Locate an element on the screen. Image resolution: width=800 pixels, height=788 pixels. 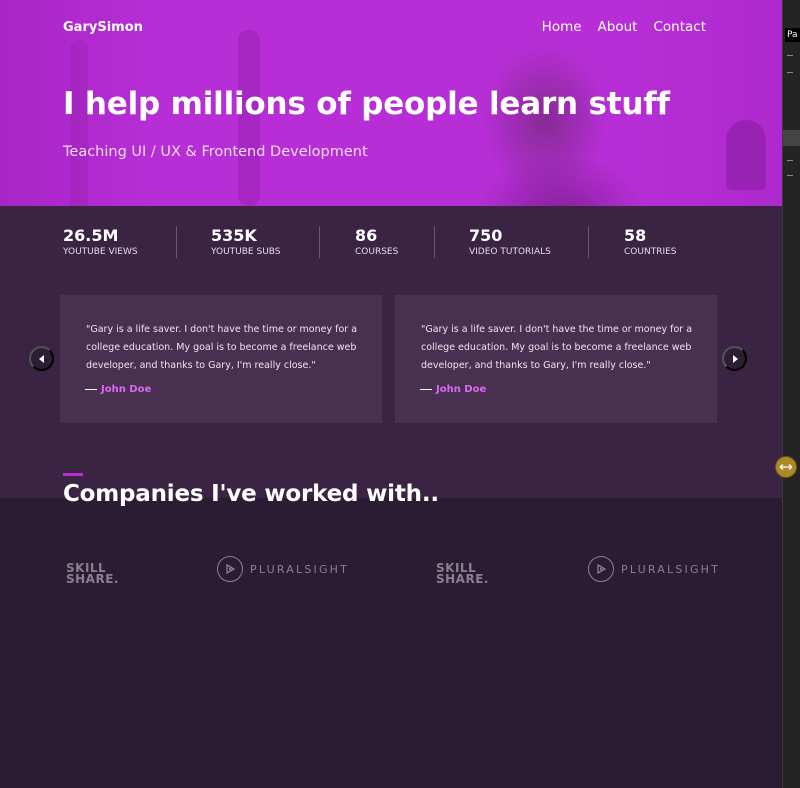
hero-title: I help millions of people learn stuff is located at coordinates (366, 104).